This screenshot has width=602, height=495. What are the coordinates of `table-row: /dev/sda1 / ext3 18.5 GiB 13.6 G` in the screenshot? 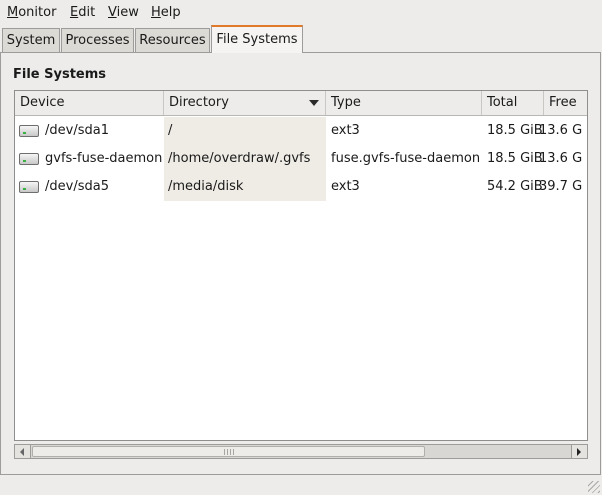 It's located at (301, 131).